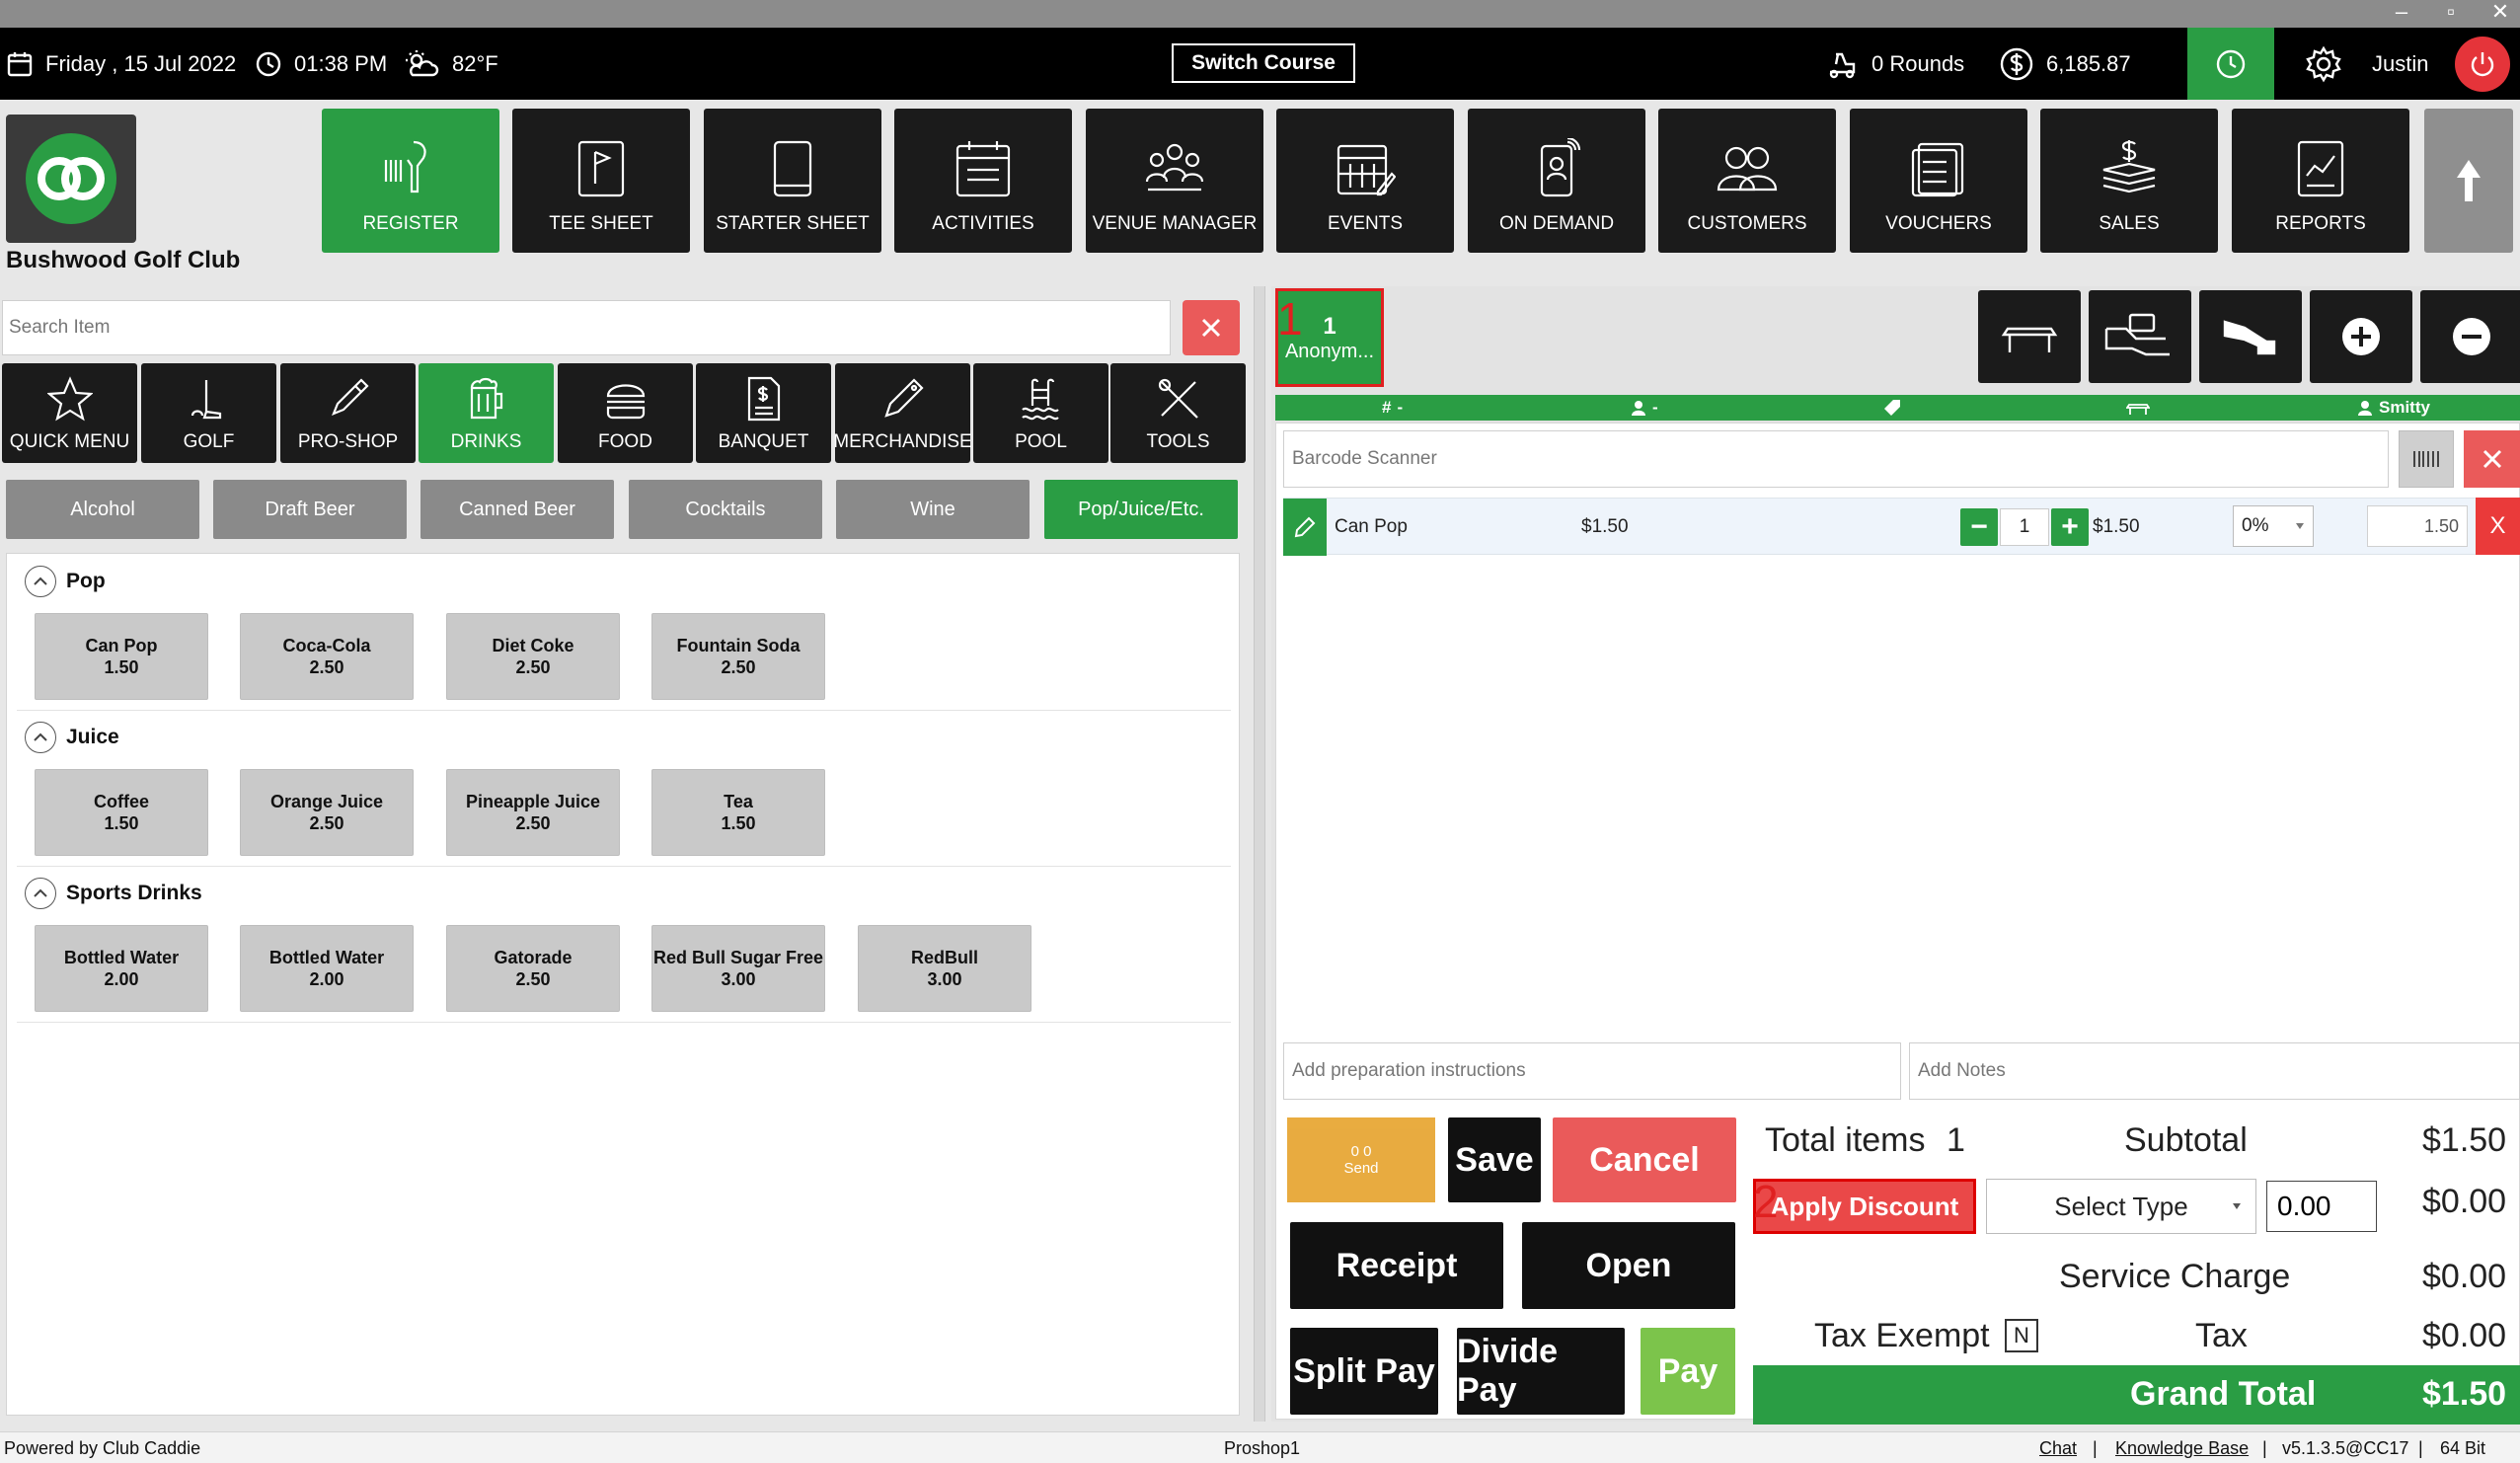 The width and height of the screenshot is (2520, 1463). What do you see at coordinates (2029, 336) in the screenshot?
I see `table-seat-button` at bounding box center [2029, 336].